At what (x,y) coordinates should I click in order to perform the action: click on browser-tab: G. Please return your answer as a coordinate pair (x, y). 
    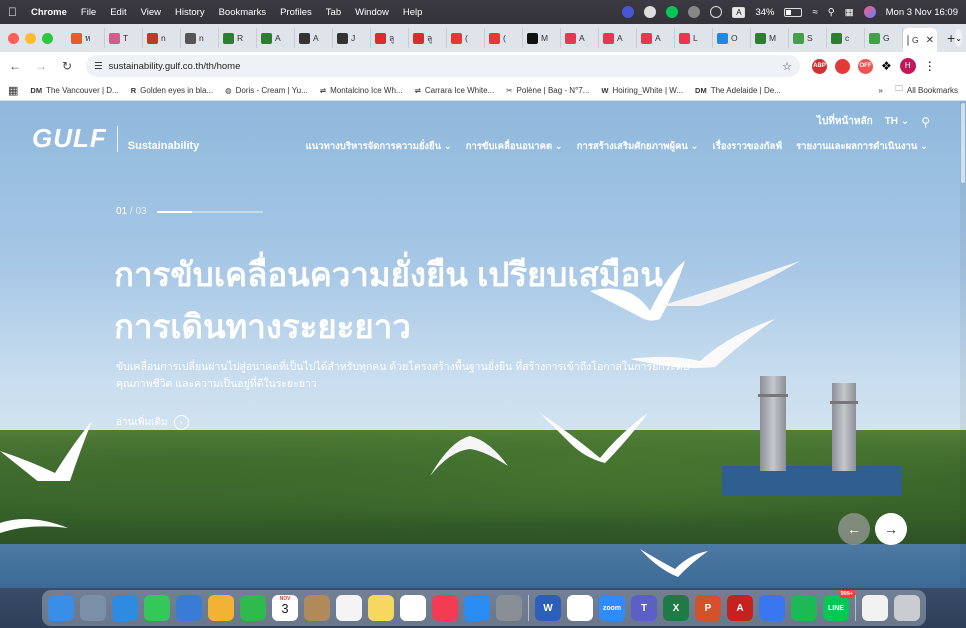
    Looking at the image, I should click on (884, 38).